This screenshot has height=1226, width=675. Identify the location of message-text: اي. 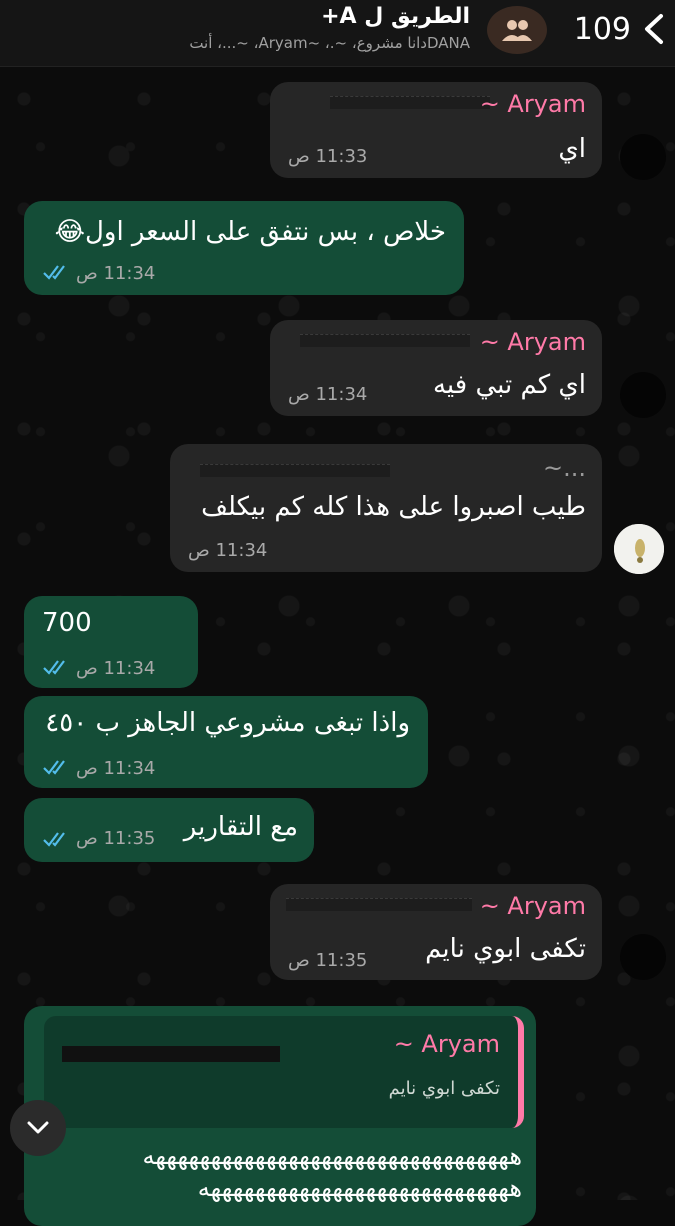
(572, 149).